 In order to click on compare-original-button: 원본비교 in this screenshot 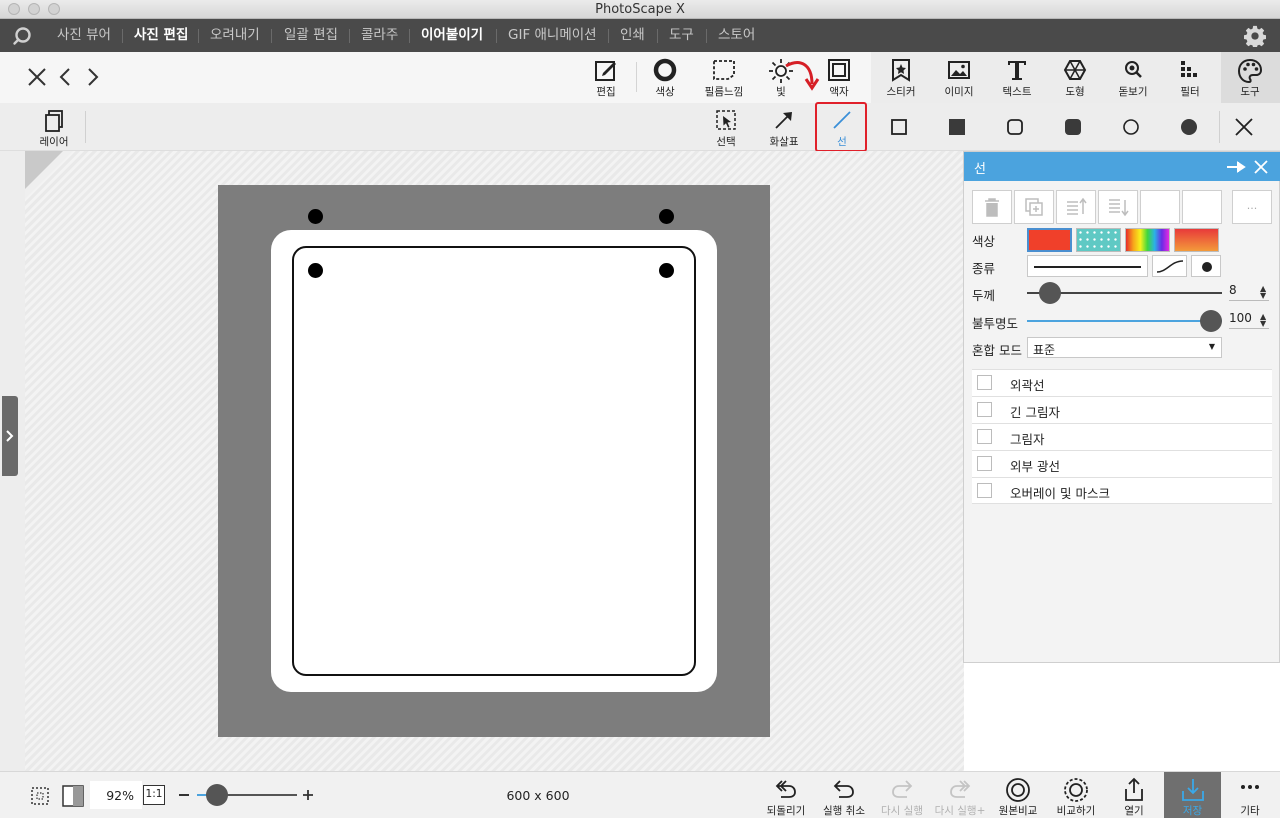, I will do `click(1018, 795)`.